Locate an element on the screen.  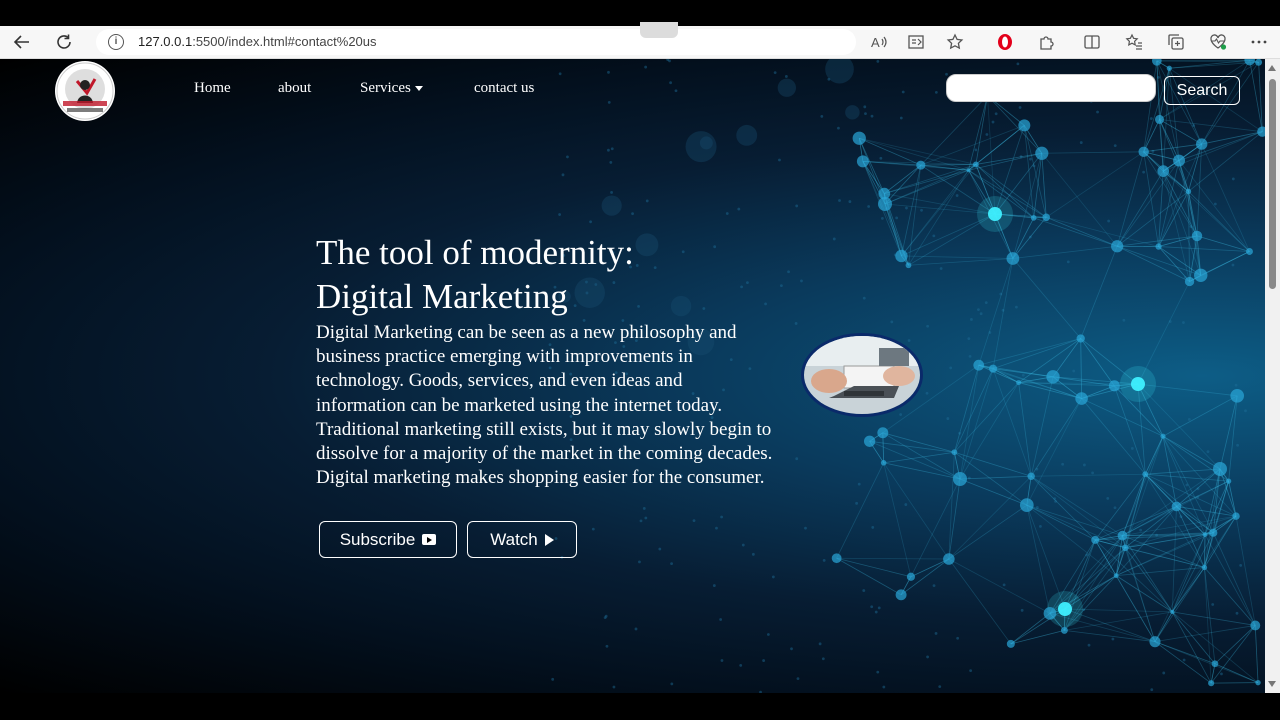
scroll-down-arrow-icon is located at coordinates (1272, 684).